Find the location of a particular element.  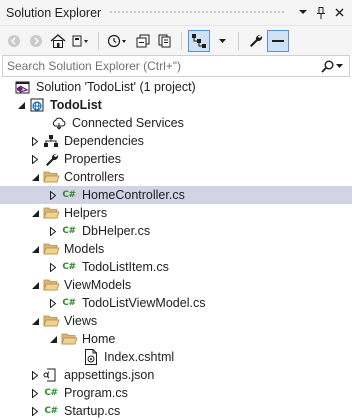

tree-item-startup: C# Startup.cs is located at coordinates (176, 411).